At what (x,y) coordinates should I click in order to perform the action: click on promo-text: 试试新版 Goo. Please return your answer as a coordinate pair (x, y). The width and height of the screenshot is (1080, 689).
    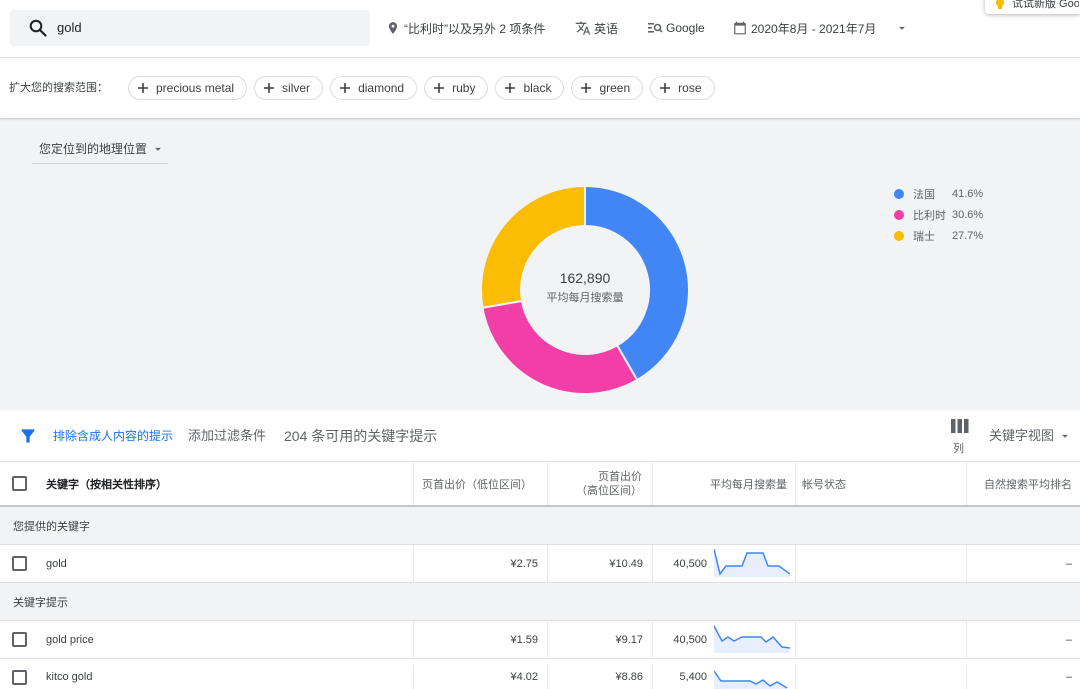
    Looking at the image, I should click on (1045, 5).